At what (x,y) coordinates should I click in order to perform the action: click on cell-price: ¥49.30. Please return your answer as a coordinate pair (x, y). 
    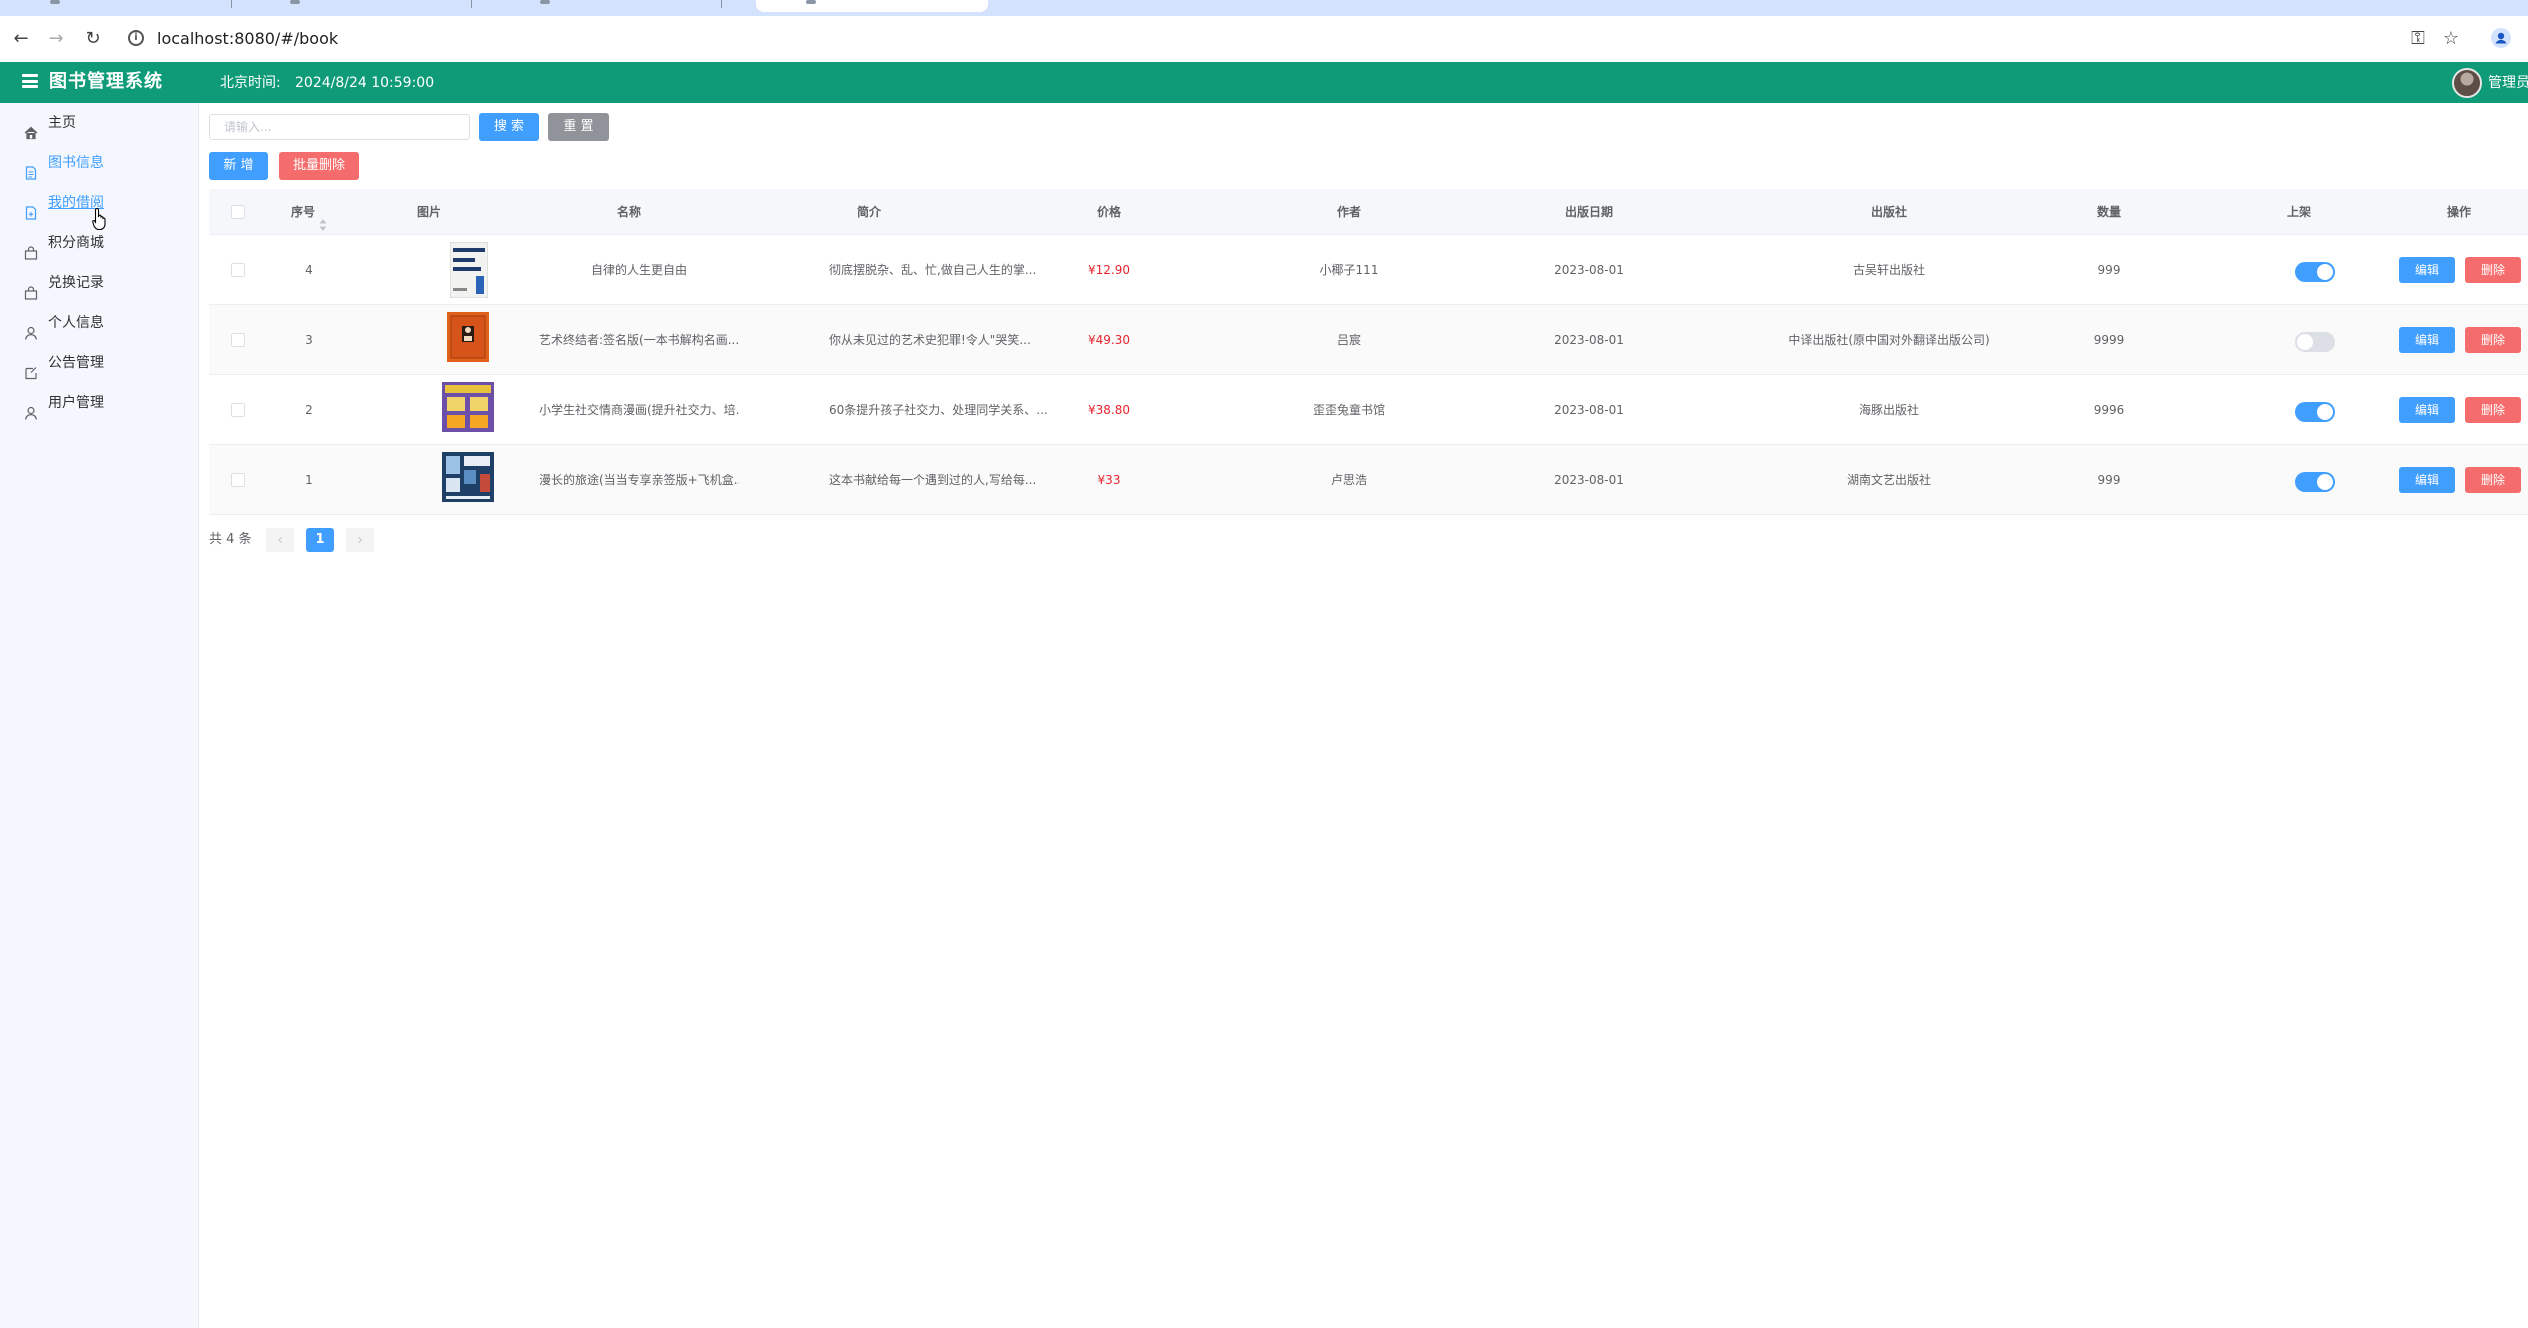
    Looking at the image, I should click on (1109, 340).